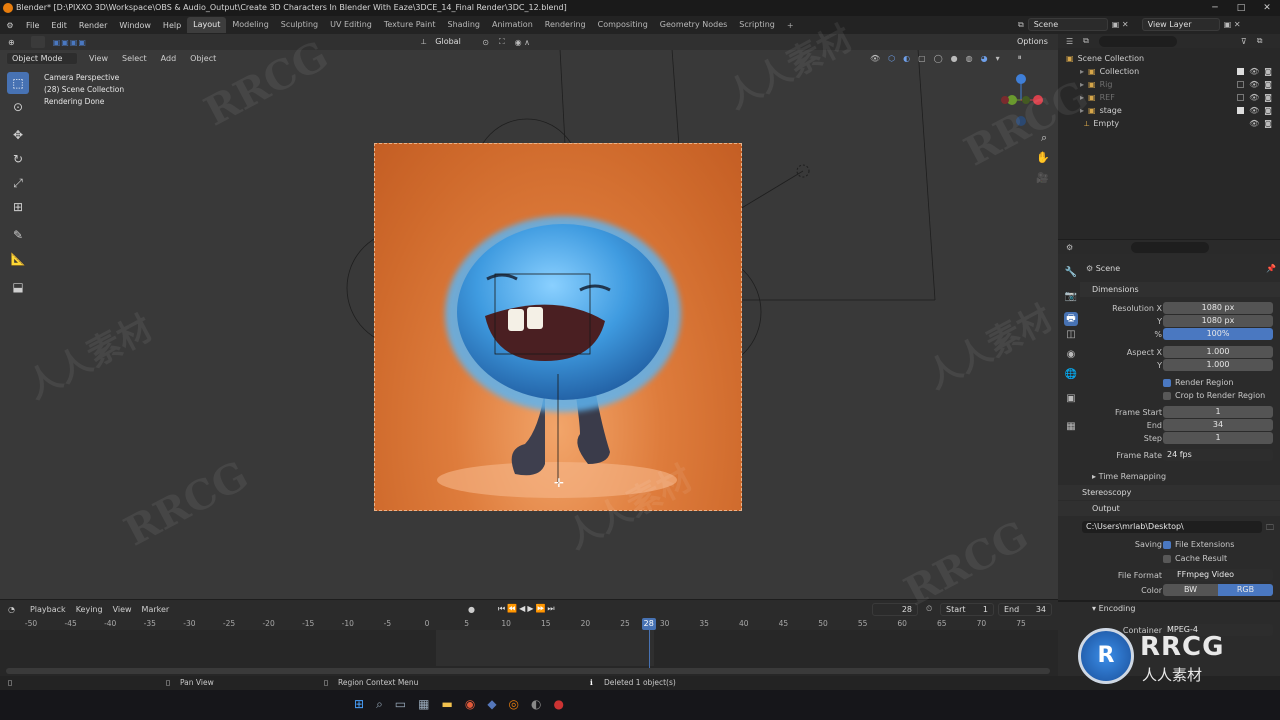  I want to click on frame-step-field: 1, so click(1218, 438).